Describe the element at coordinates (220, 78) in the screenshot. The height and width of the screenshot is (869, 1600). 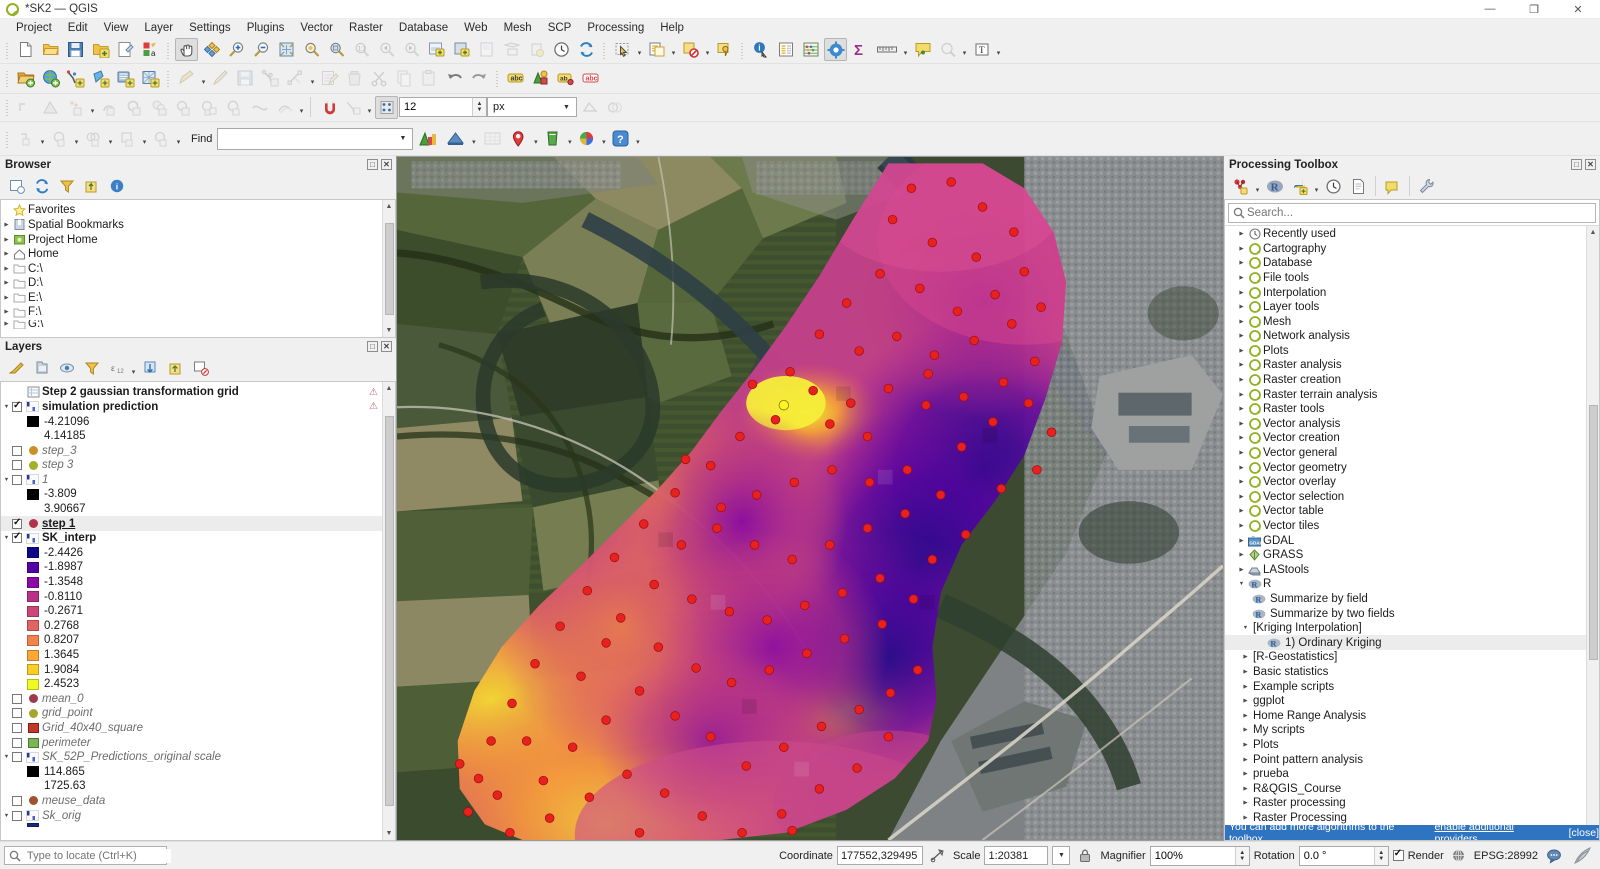
I see `toggle-editing-icon` at that location.